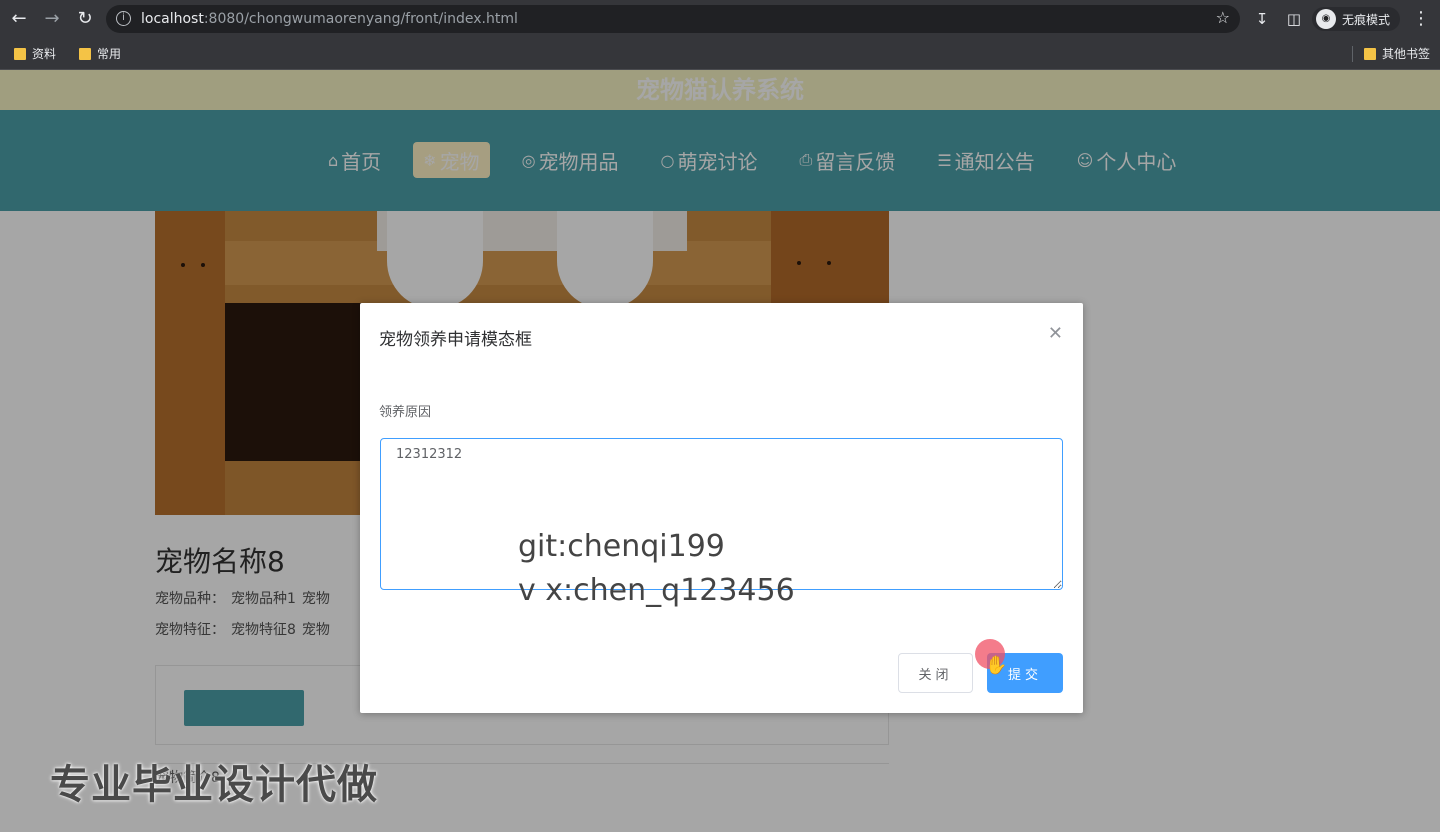  What do you see at coordinates (1326, 19) in the screenshot?
I see `incognito-icon: ◉` at bounding box center [1326, 19].